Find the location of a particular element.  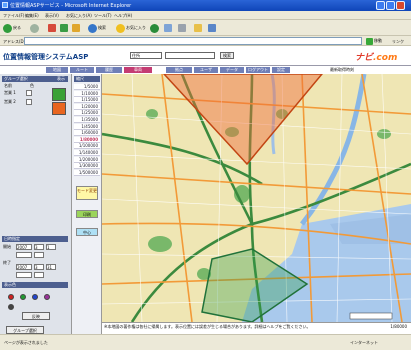

zoom-level-item: 1/15000 is located at coordinates (87, 100).